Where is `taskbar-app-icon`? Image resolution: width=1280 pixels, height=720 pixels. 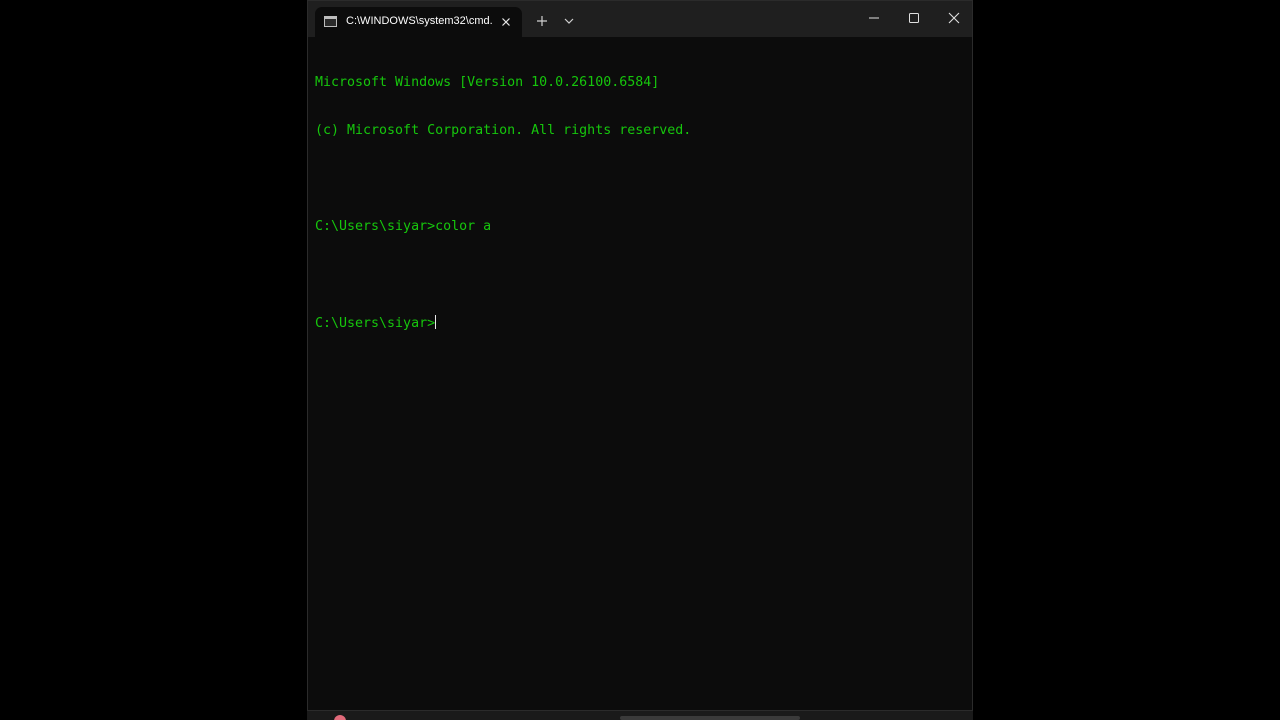 taskbar-app-icon is located at coordinates (340, 717).